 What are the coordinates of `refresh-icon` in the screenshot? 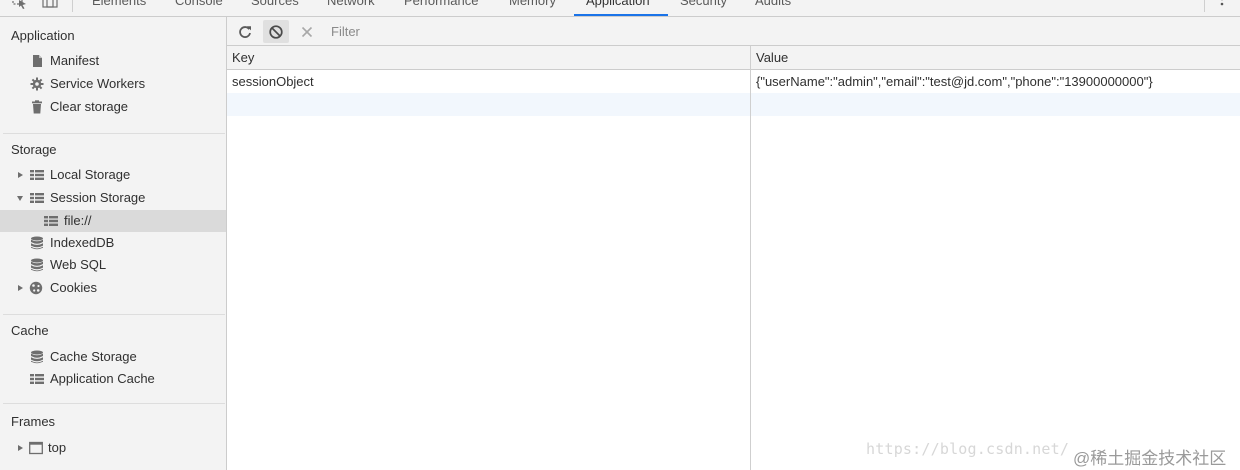 It's located at (245, 32).